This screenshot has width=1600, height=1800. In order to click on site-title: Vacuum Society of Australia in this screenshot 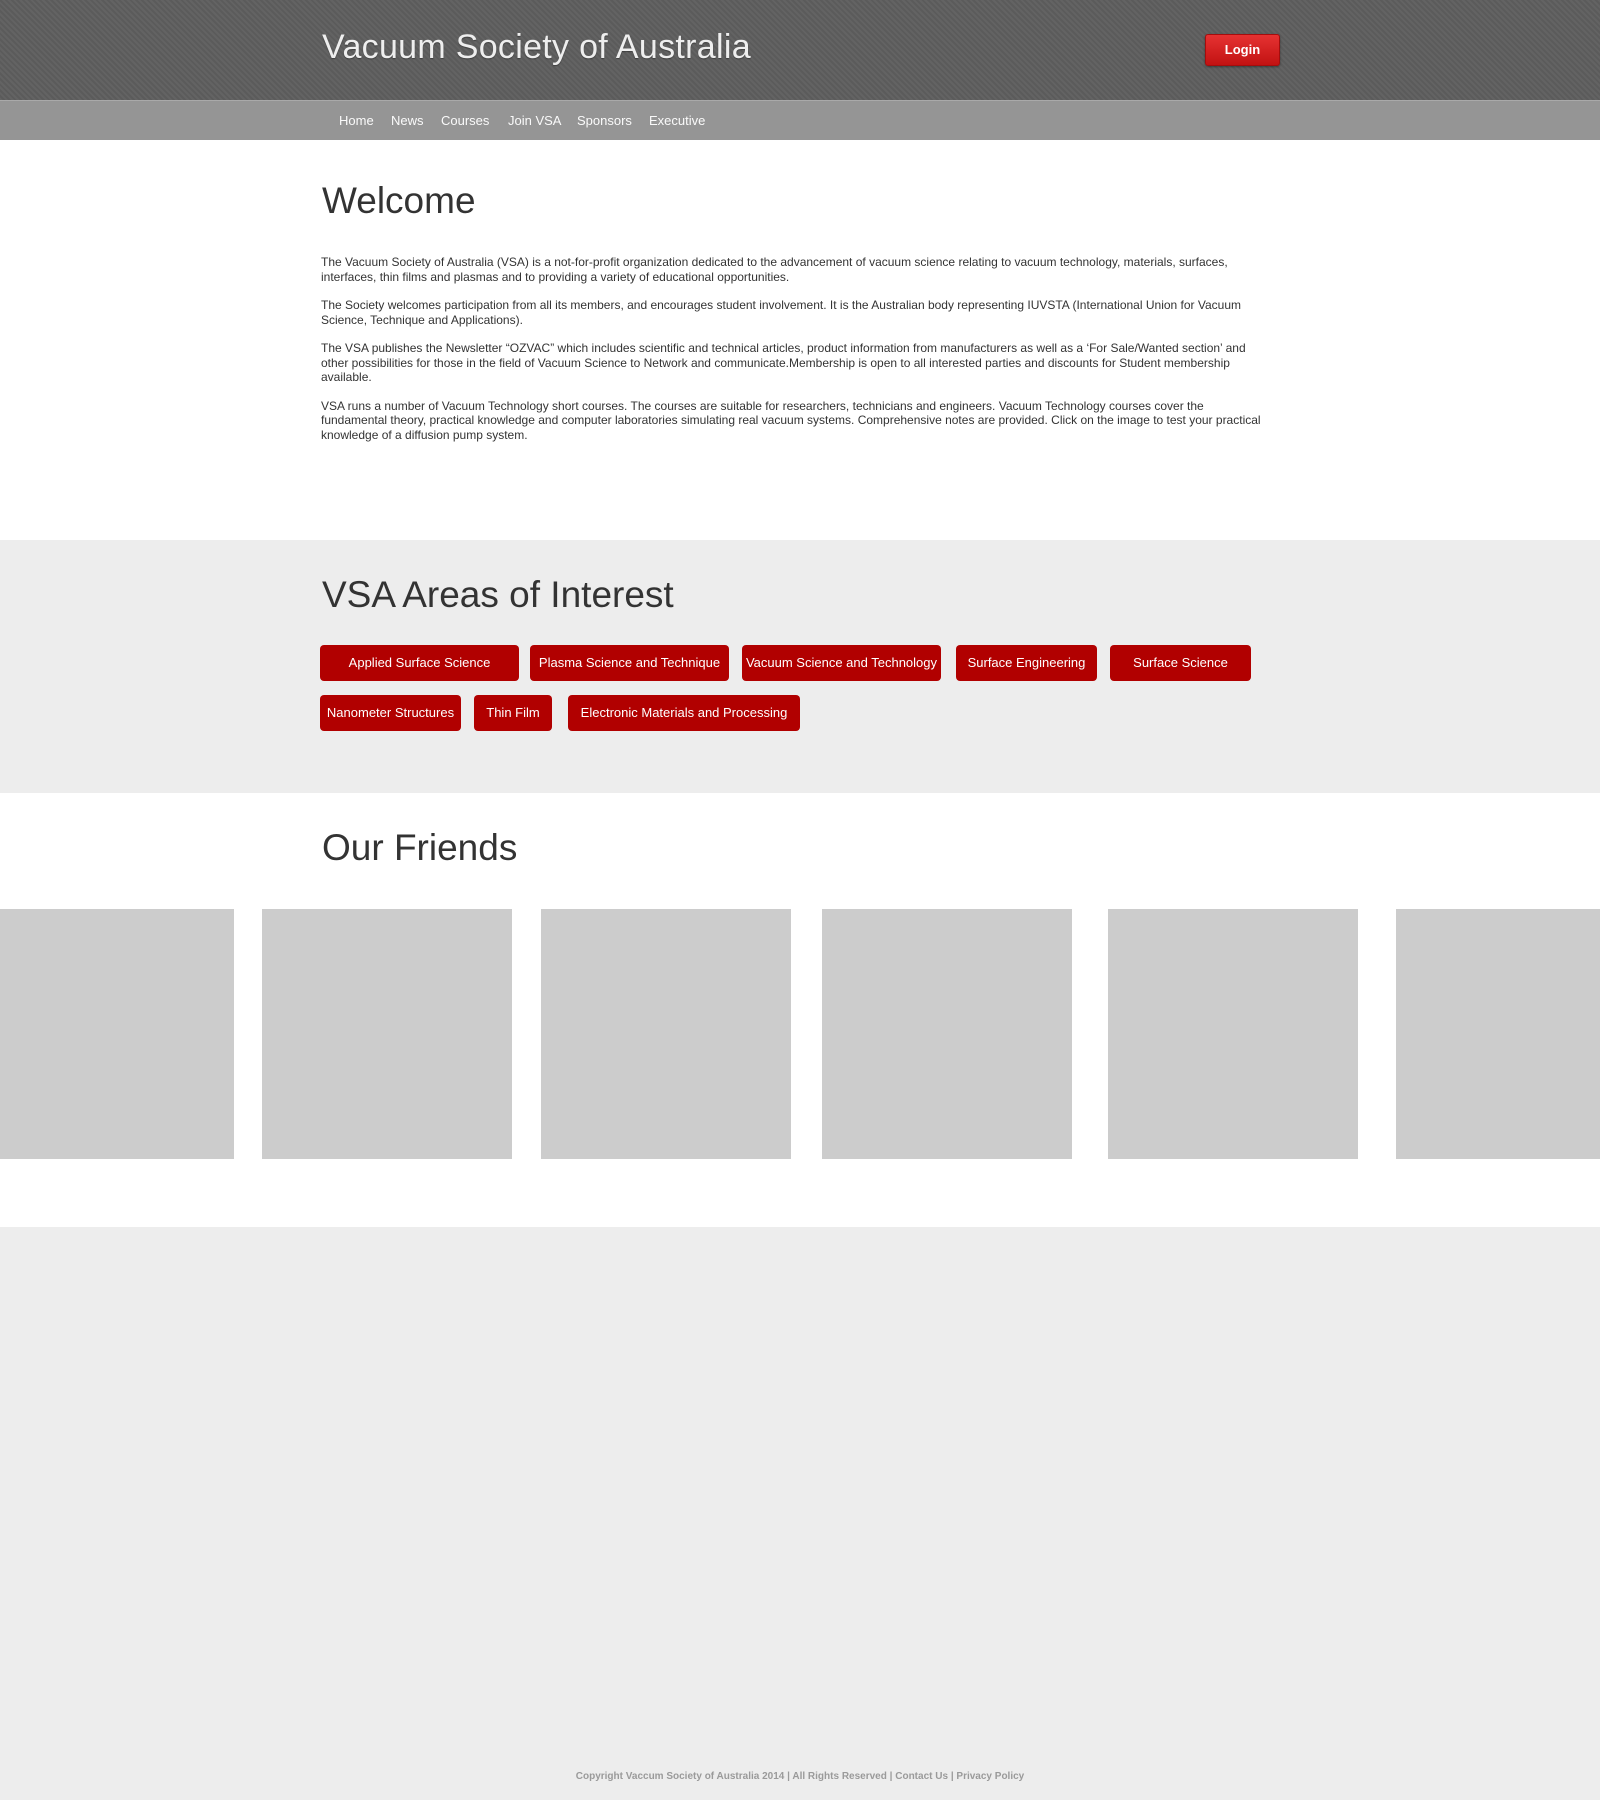, I will do `click(536, 47)`.